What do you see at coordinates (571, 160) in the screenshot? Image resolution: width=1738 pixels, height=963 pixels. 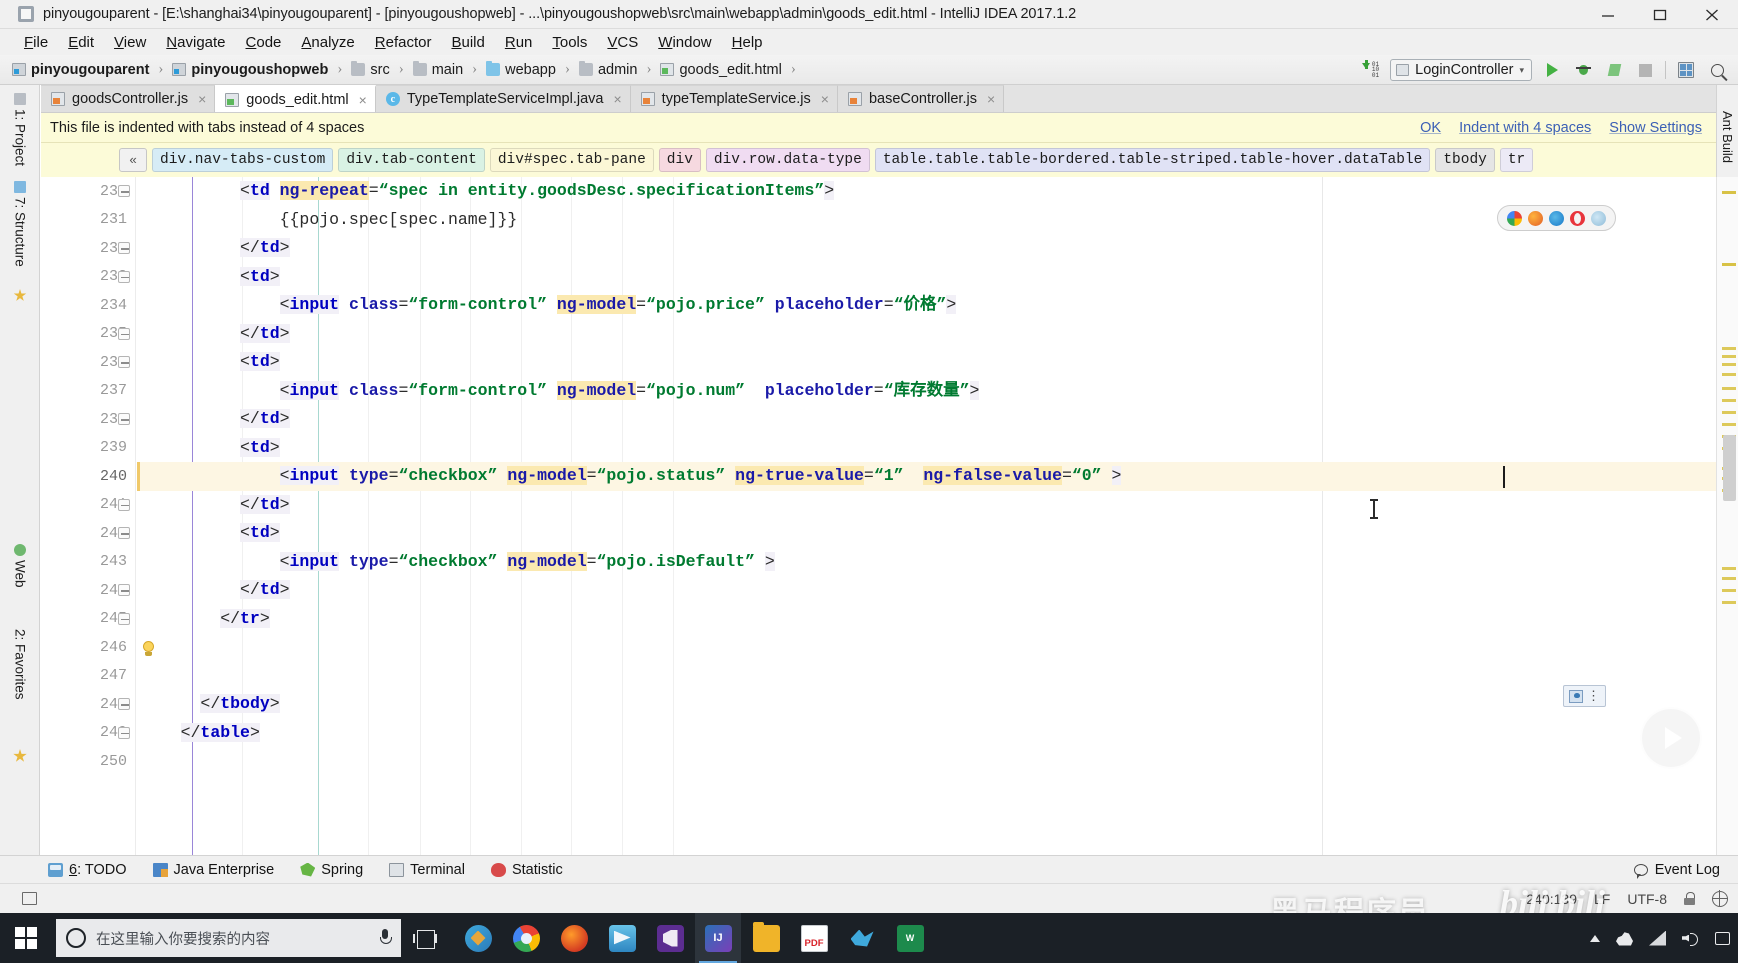 I see `structure-chip-div-spec-tab-pane: div#spec.tab-pane` at bounding box center [571, 160].